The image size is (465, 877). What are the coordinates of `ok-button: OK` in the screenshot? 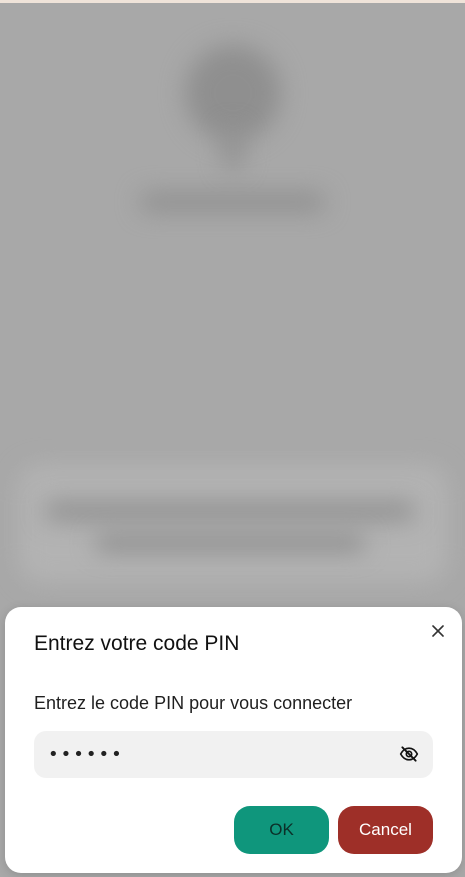 It's located at (281, 830).